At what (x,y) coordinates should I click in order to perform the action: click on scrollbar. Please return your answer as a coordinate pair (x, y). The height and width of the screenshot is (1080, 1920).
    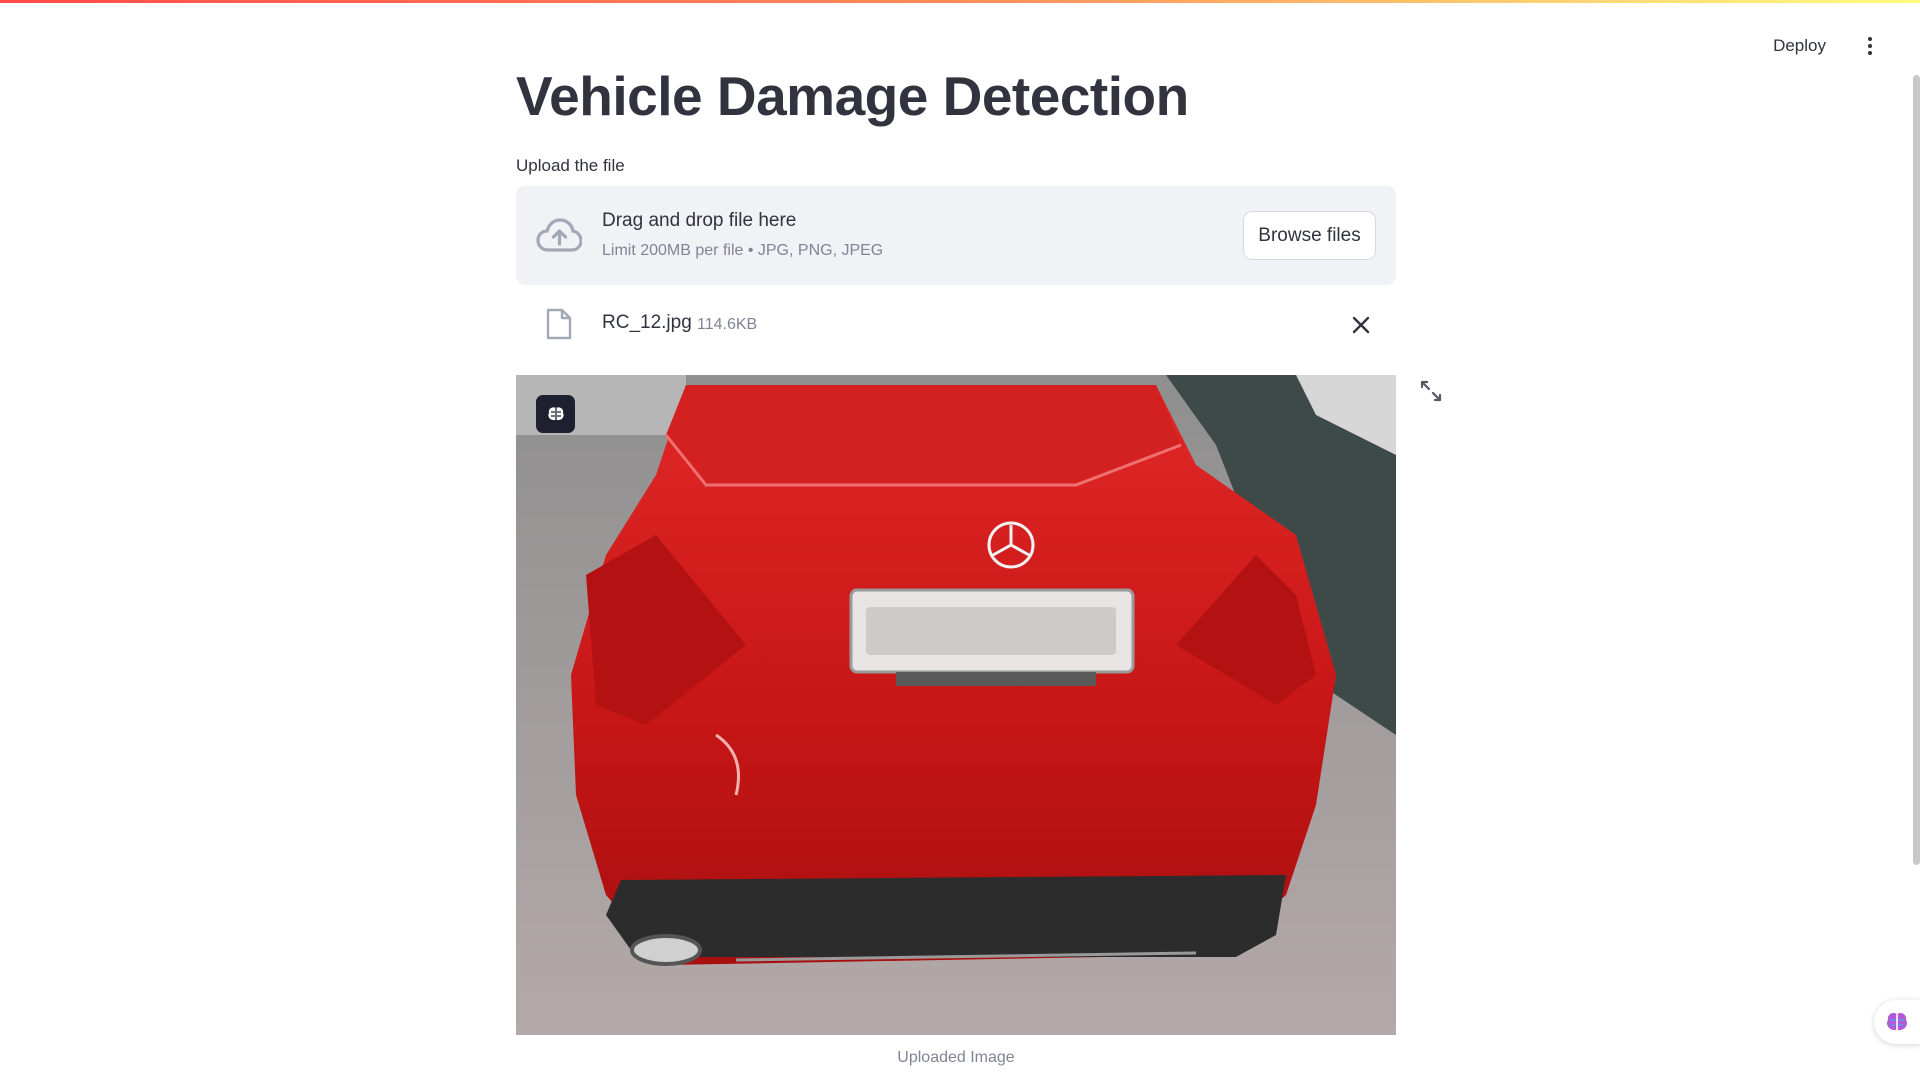
    Looking at the image, I should click on (1916, 470).